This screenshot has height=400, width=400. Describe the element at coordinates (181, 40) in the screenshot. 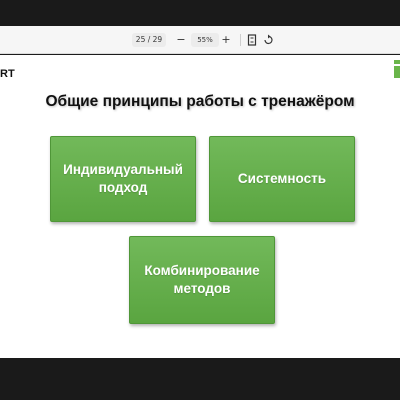

I see `zoom-out-button: −` at that location.